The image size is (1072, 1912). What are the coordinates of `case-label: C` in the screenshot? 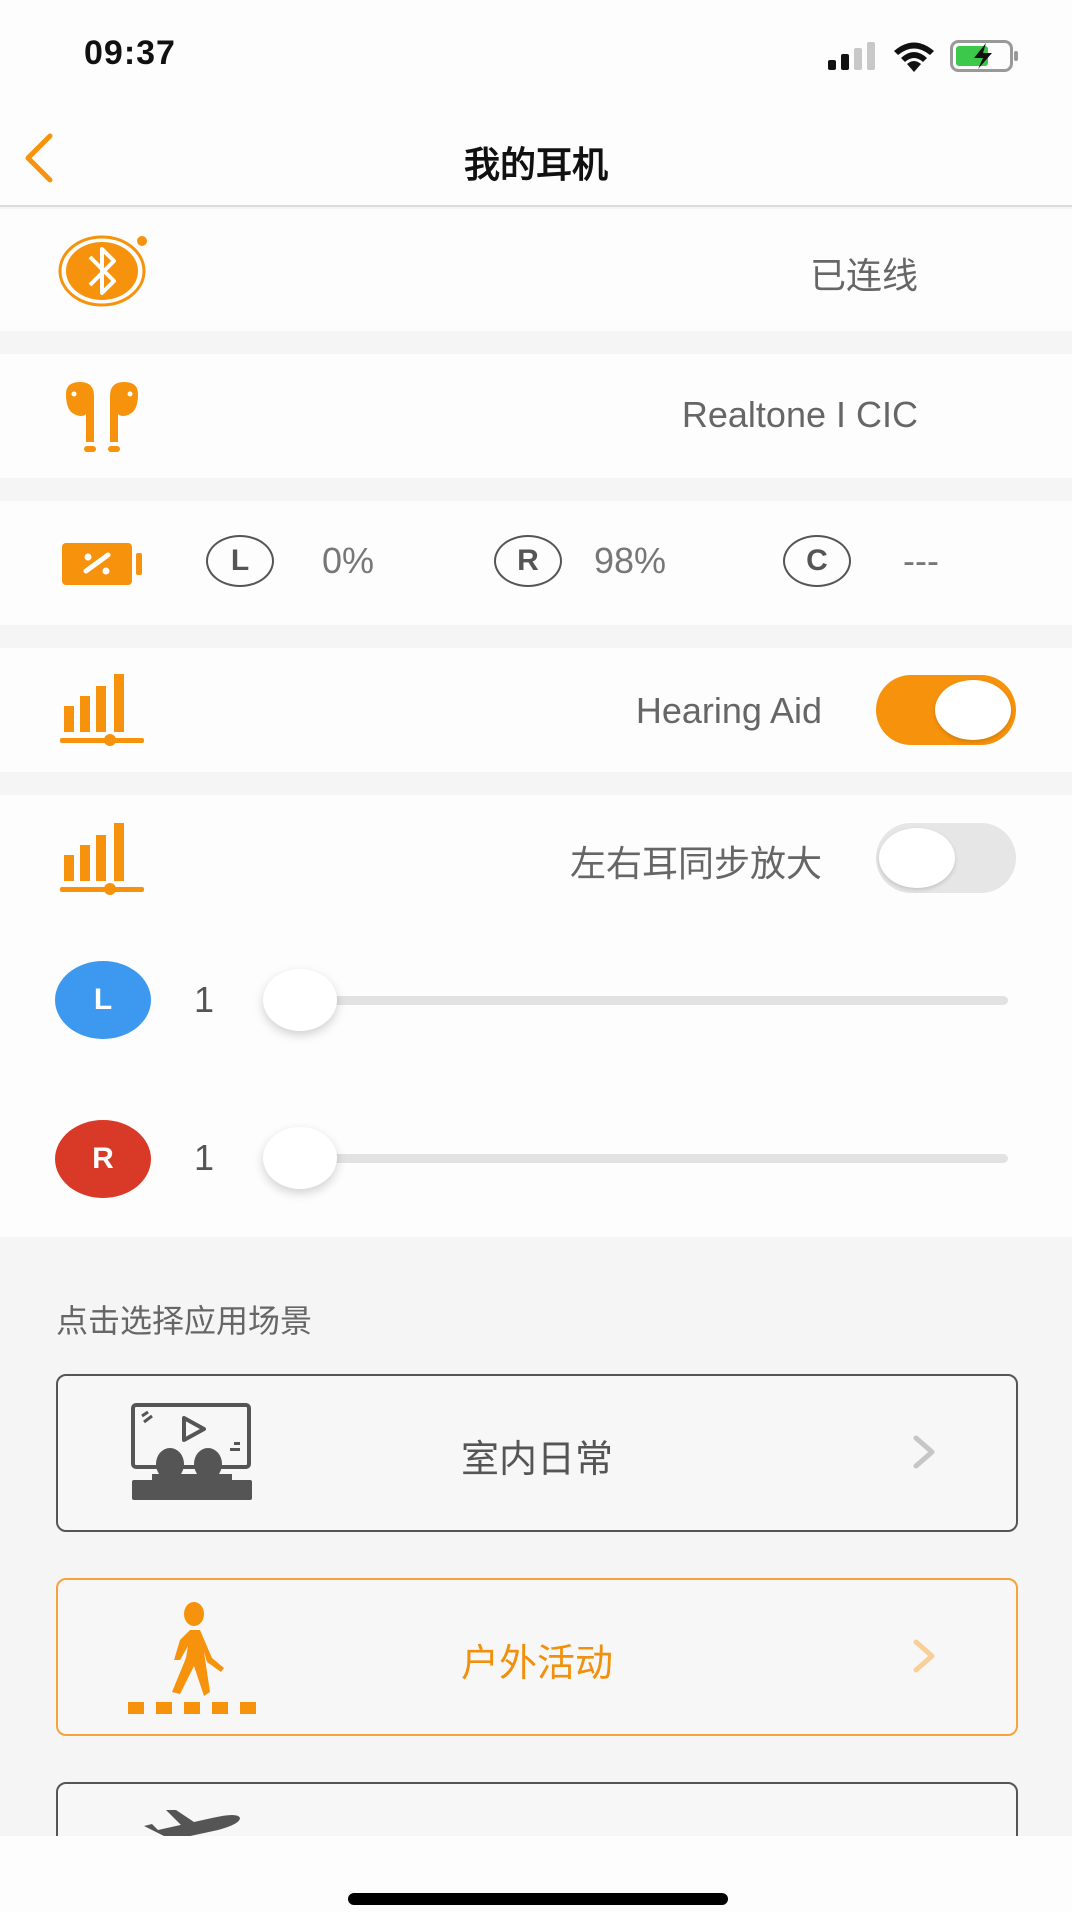 It's located at (817, 561).